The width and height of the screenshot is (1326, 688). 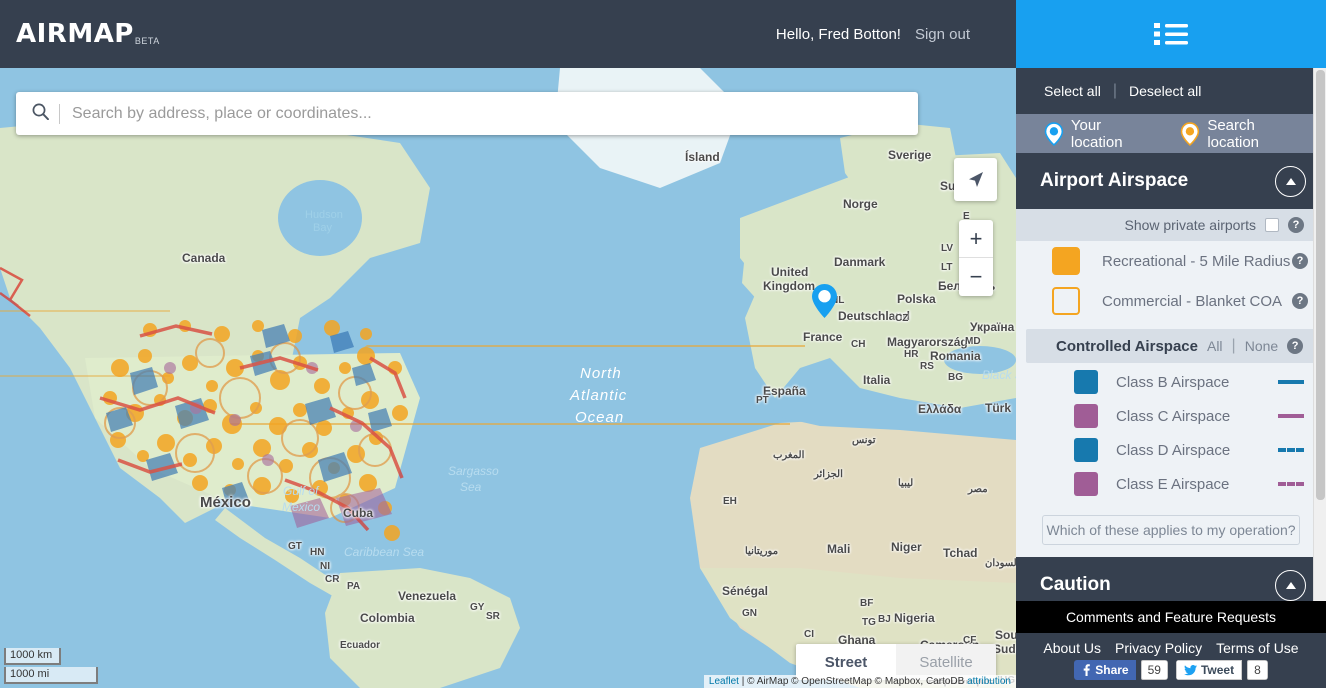 I want to click on map-label: GT, so click(x=295, y=546).